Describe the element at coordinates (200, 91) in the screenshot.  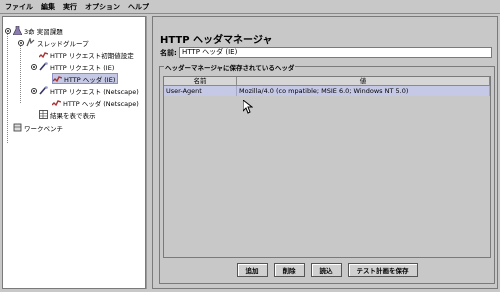
I see `header-name-cell: User-Agent` at that location.